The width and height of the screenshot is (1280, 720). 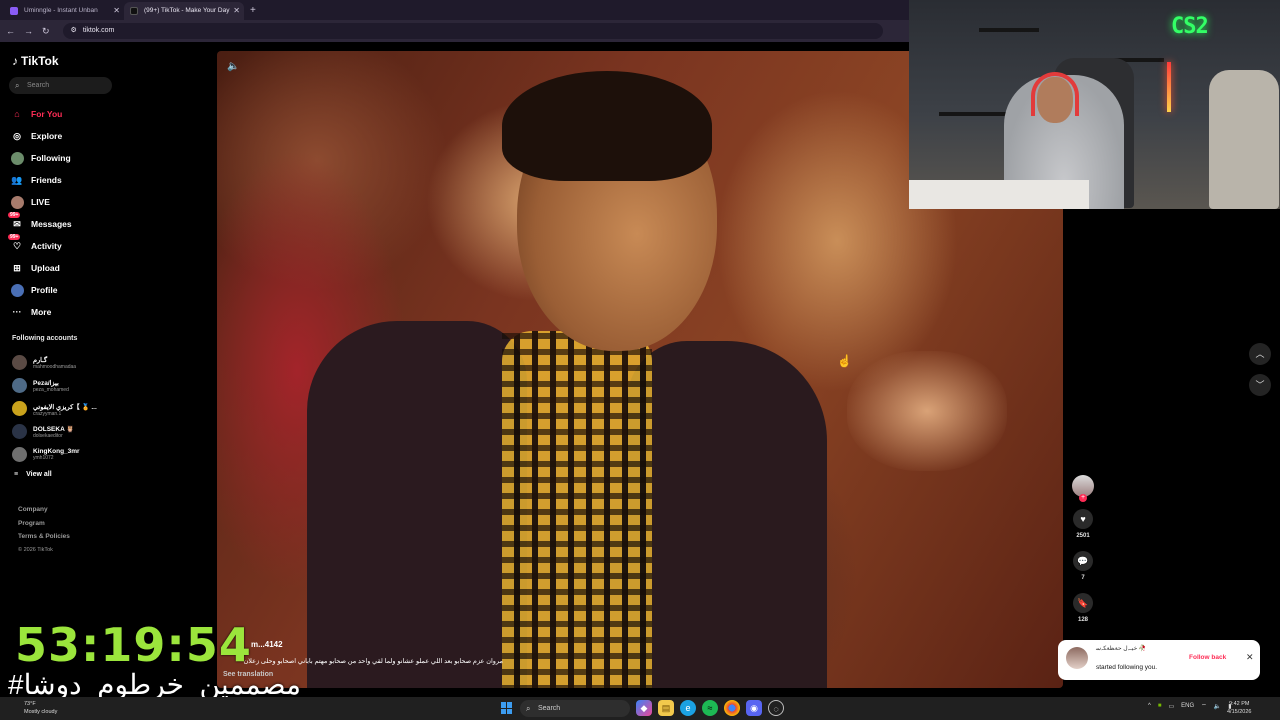 What do you see at coordinates (14, 11) in the screenshot?
I see `uminngle-favicon-icon` at bounding box center [14, 11].